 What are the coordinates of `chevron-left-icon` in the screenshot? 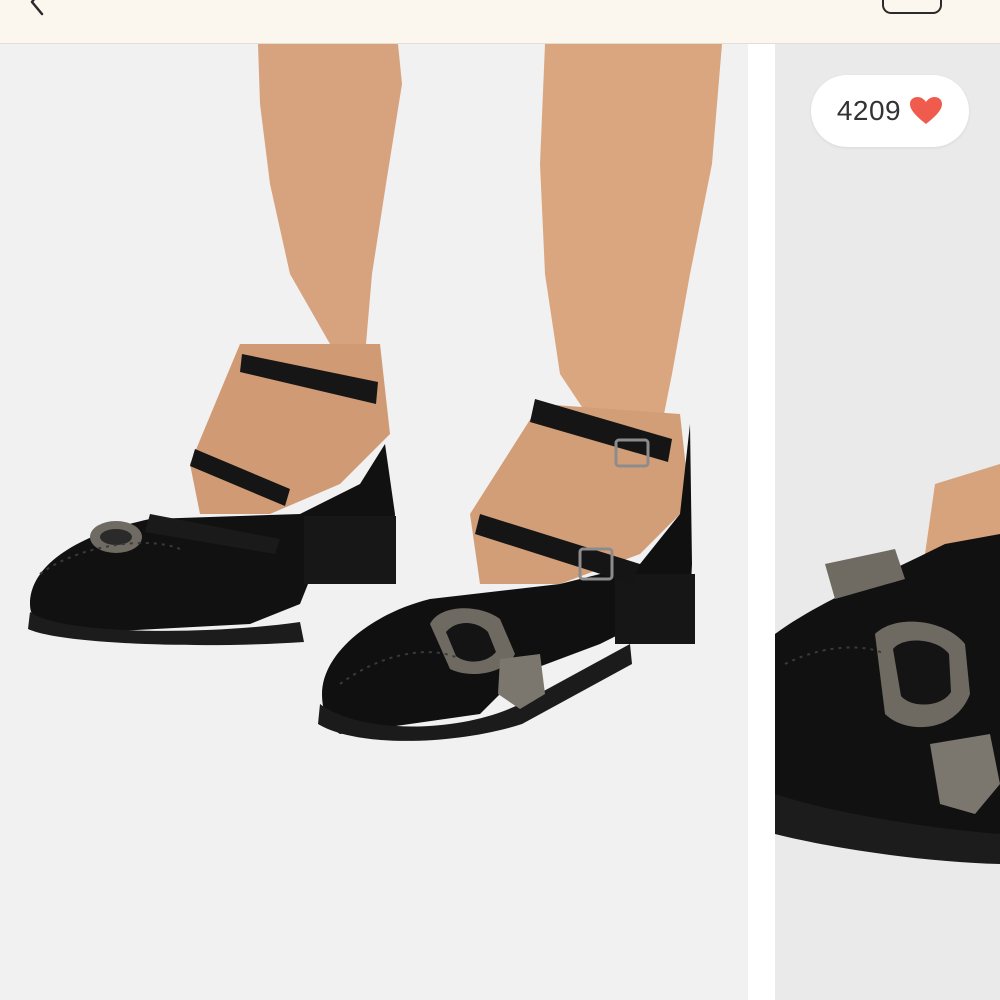 It's located at (29, 8).